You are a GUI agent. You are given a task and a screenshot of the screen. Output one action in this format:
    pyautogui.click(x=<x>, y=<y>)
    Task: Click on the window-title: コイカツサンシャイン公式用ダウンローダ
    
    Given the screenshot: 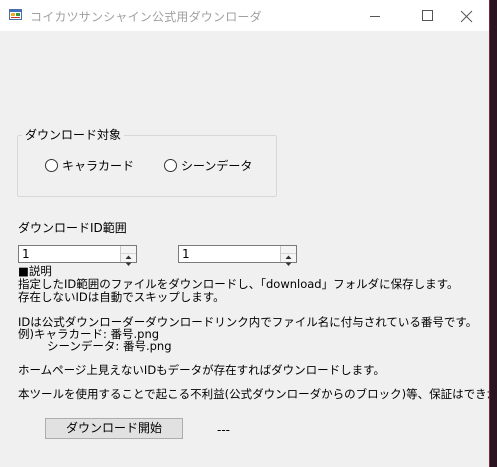 What is the action you would take?
    pyautogui.click(x=146, y=17)
    